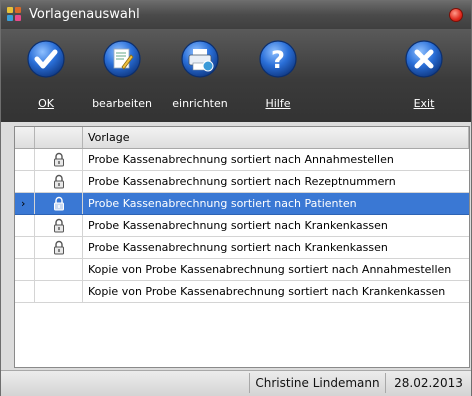 This screenshot has width=472, height=396. I want to click on title-bar: Vorlagenauswahl, so click(236, 15).